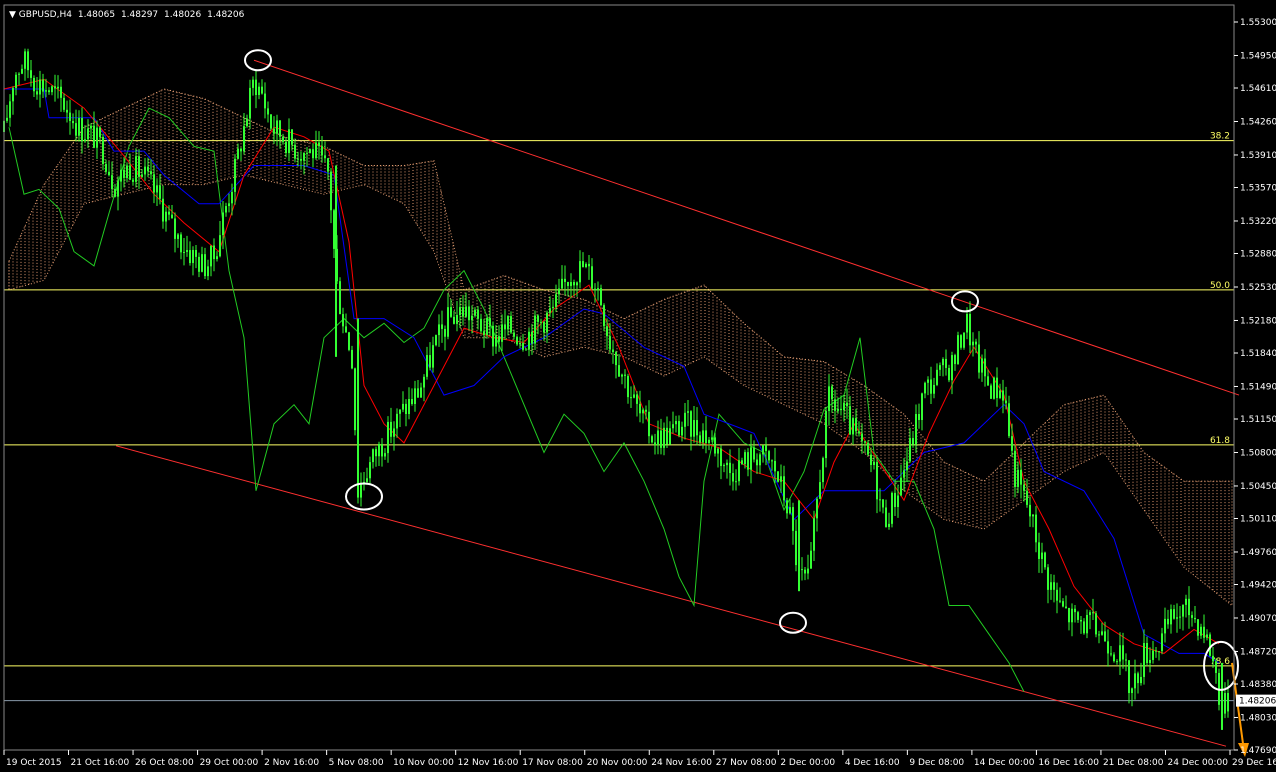 The image size is (1276, 772). What do you see at coordinates (225, 15) in the screenshot?
I see `close-value: 1.48206` at bounding box center [225, 15].